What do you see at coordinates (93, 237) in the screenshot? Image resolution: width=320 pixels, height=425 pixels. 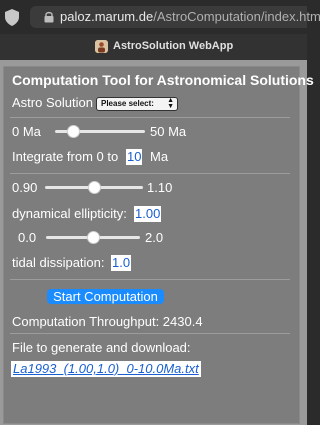 I see `tidal-slider-thumb` at bounding box center [93, 237].